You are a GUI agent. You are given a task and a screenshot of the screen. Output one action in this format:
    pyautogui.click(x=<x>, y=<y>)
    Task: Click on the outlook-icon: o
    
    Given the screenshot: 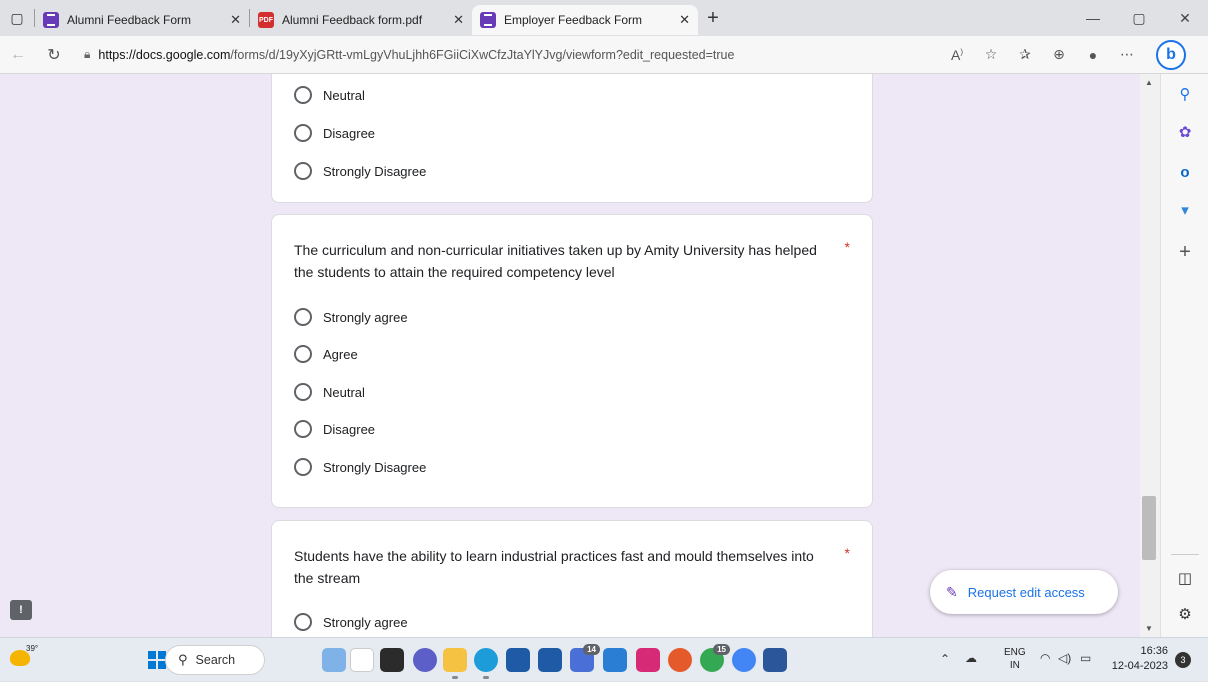 What is the action you would take?
    pyautogui.click(x=1185, y=172)
    